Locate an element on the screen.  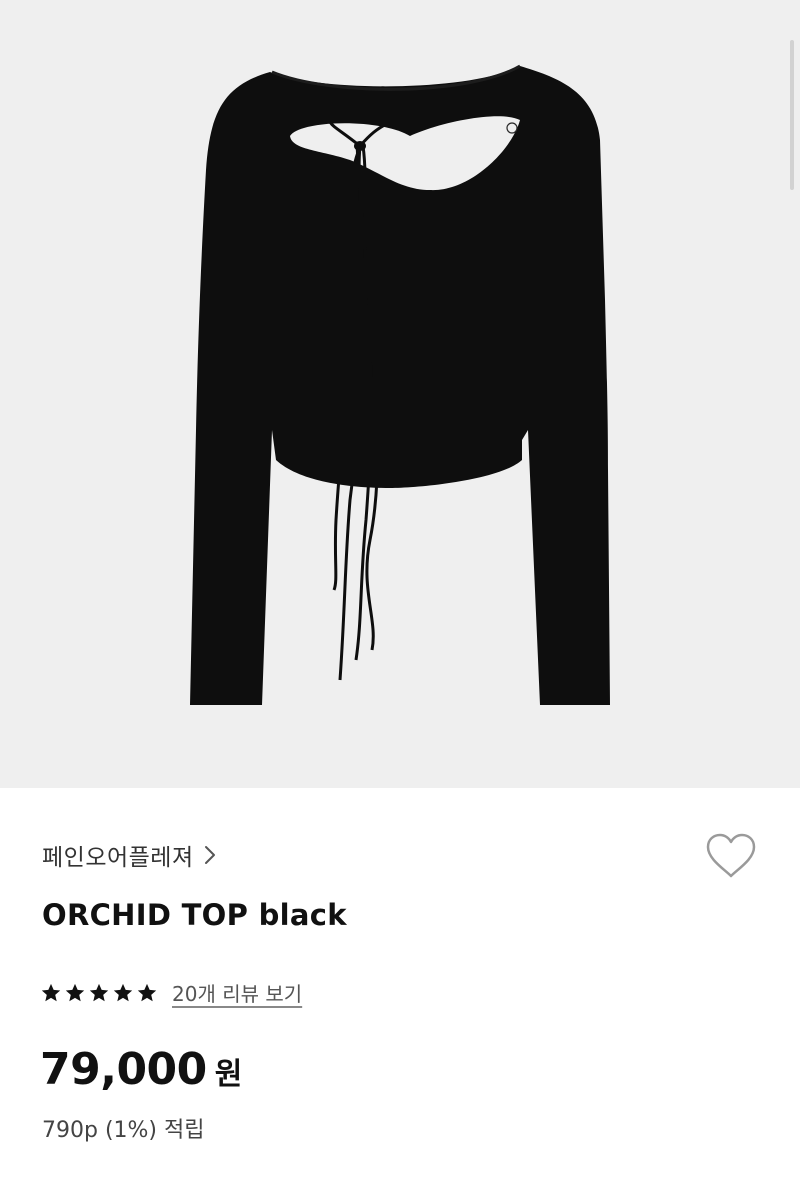
rating-row: 20개 리뷰 보기 is located at coordinates (171, 992).